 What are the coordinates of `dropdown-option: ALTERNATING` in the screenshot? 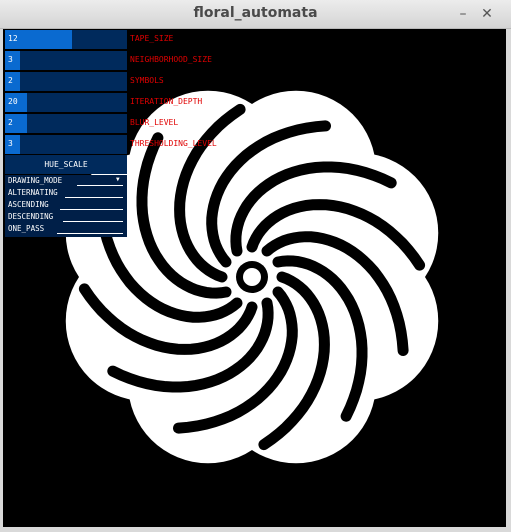 It's located at (66, 193).